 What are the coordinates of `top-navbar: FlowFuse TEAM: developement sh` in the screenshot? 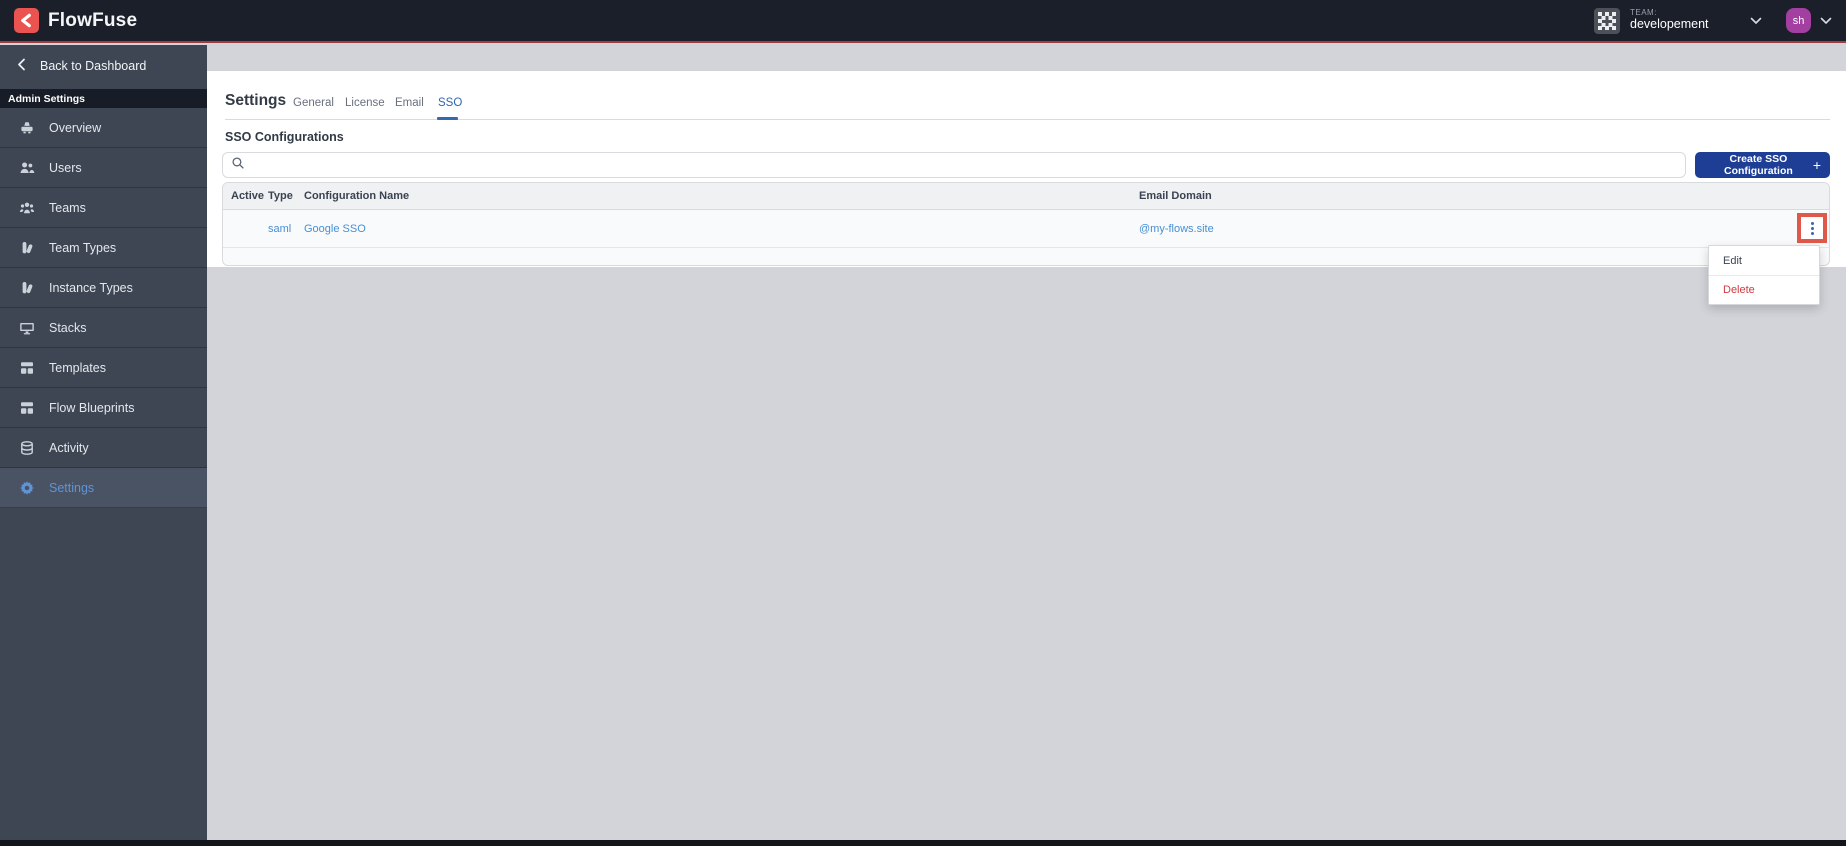 It's located at (923, 21).